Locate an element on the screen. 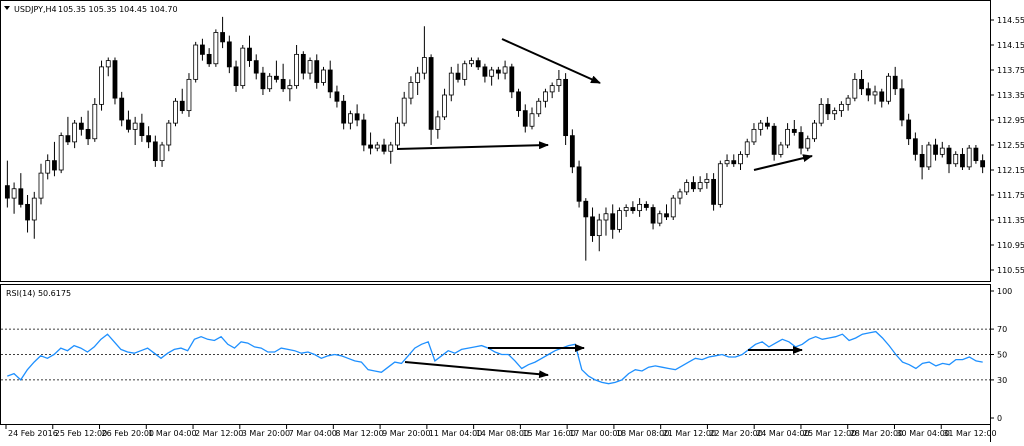 The image size is (1024, 446). x-tick-label: 7 Mar 04:00 is located at coordinates (313, 433).